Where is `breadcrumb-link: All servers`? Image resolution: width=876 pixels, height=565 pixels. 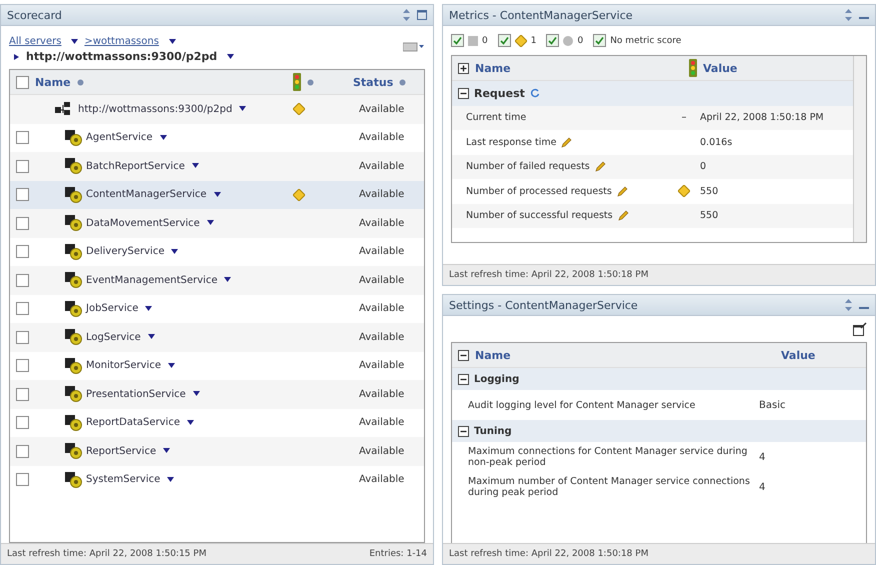
breadcrumb-link: All servers is located at coordinates (35, 41).